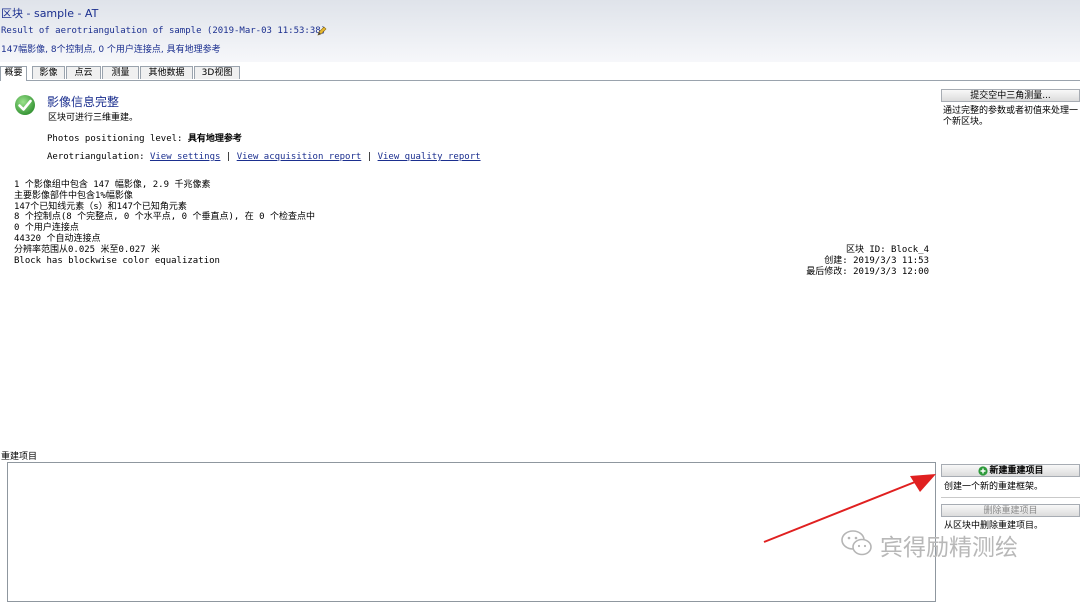 This screenshot has width=1080, height=602. I want to click on positioning-line: Photos positioning level: 具有地理参考, so click(144, 137).